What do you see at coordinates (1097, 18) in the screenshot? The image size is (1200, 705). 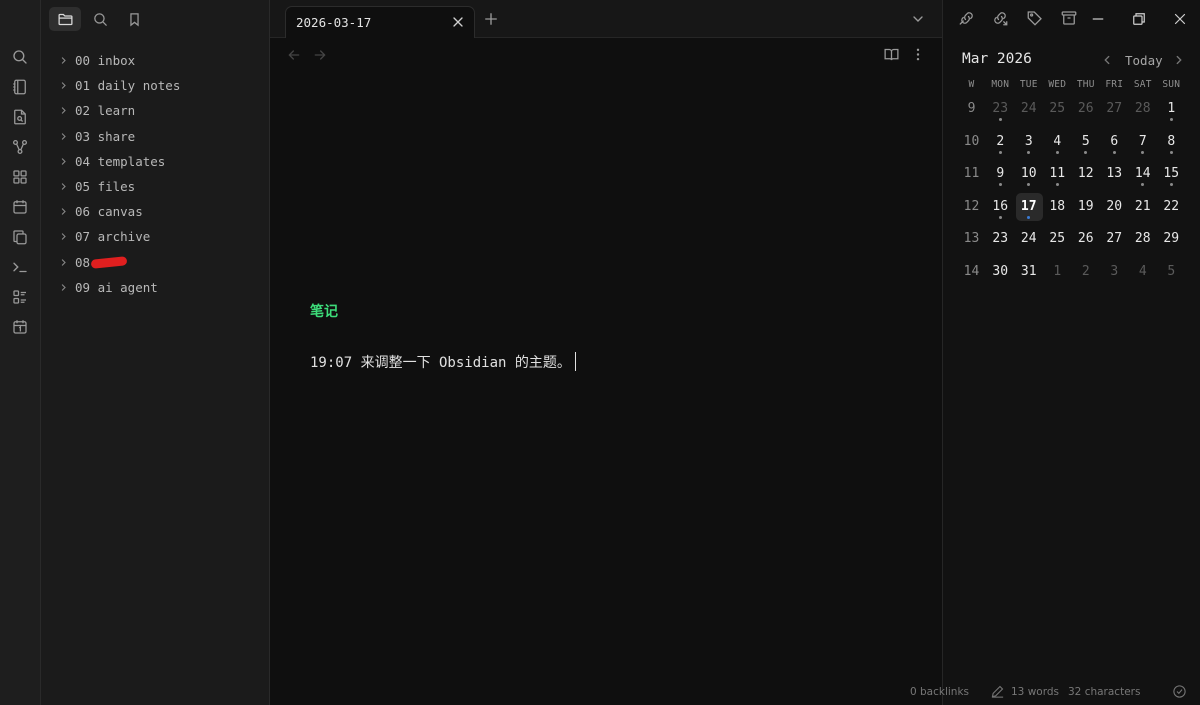 I see `minimize-icon` at bounding box center [1097, 18].